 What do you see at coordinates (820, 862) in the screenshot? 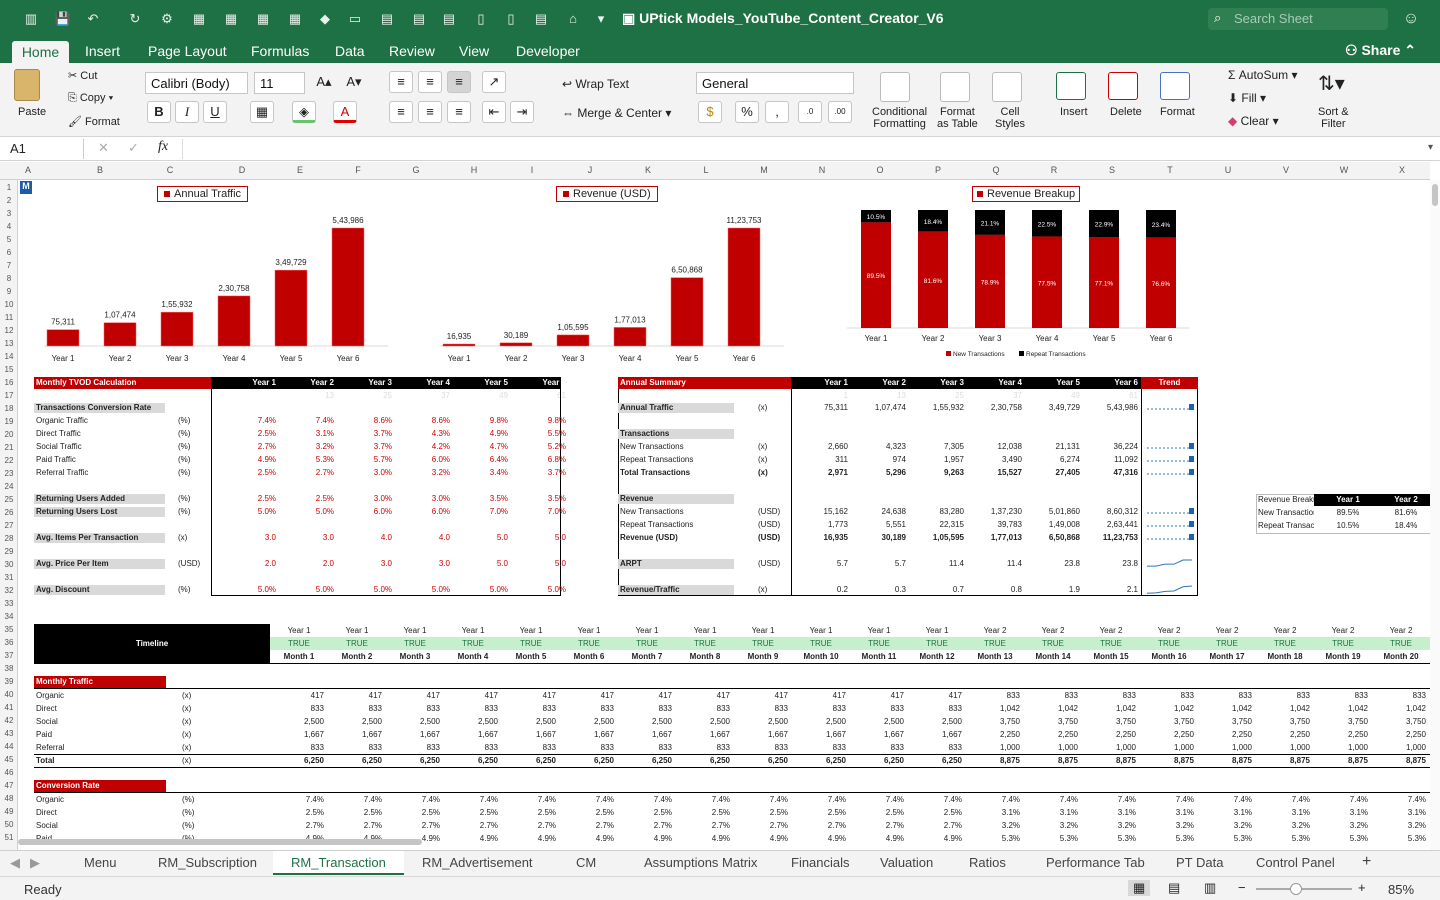
I see `sheet-tab-financials: Financials` at bounding box center [820, 862].